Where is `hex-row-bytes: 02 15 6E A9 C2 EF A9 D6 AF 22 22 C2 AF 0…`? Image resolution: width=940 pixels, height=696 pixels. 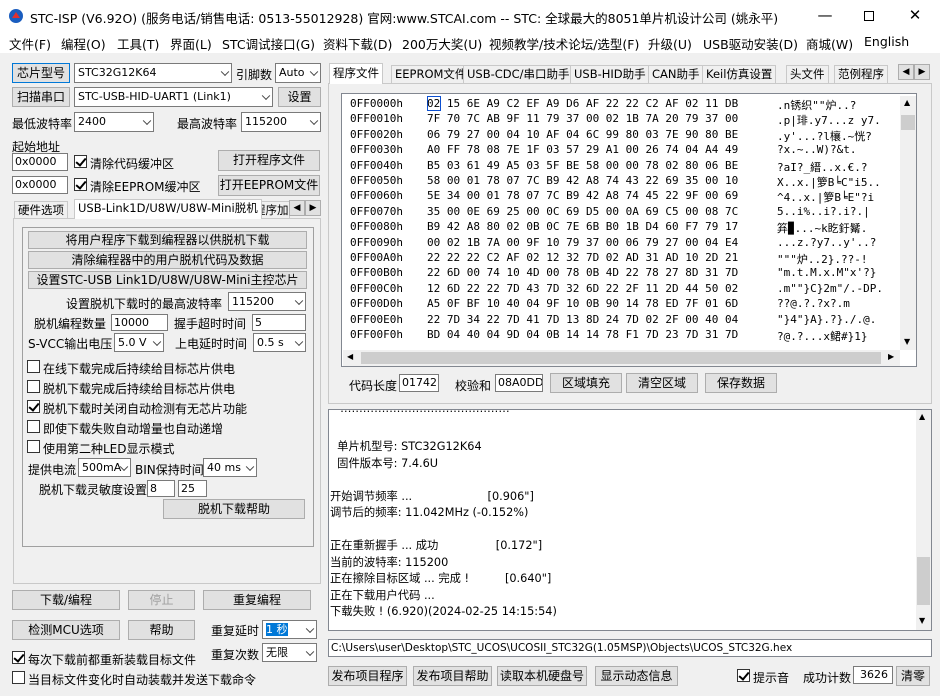
hex-row-bytes: 02 15 6E A9 C2 EF A9 D6 AF 22 22 C2 AF 0… is located at coordinates (582, 104).